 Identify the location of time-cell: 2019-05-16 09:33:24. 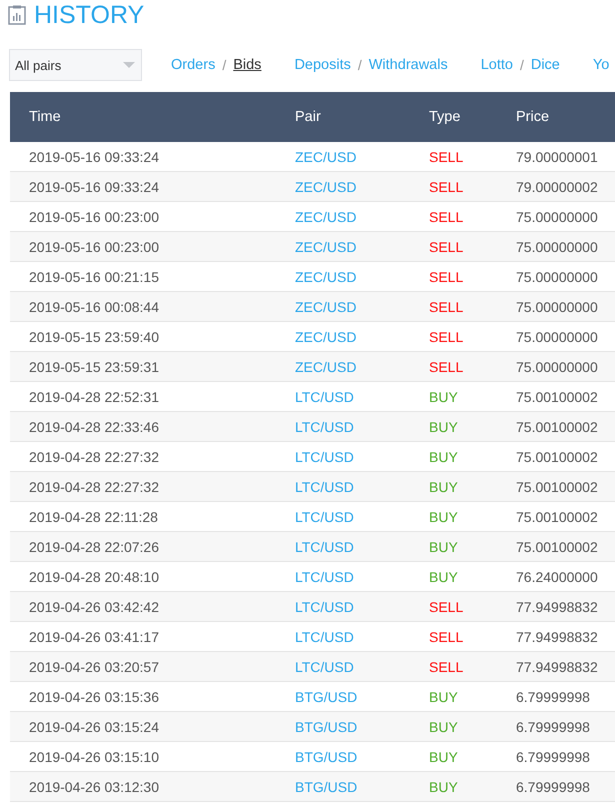
(143, 187).